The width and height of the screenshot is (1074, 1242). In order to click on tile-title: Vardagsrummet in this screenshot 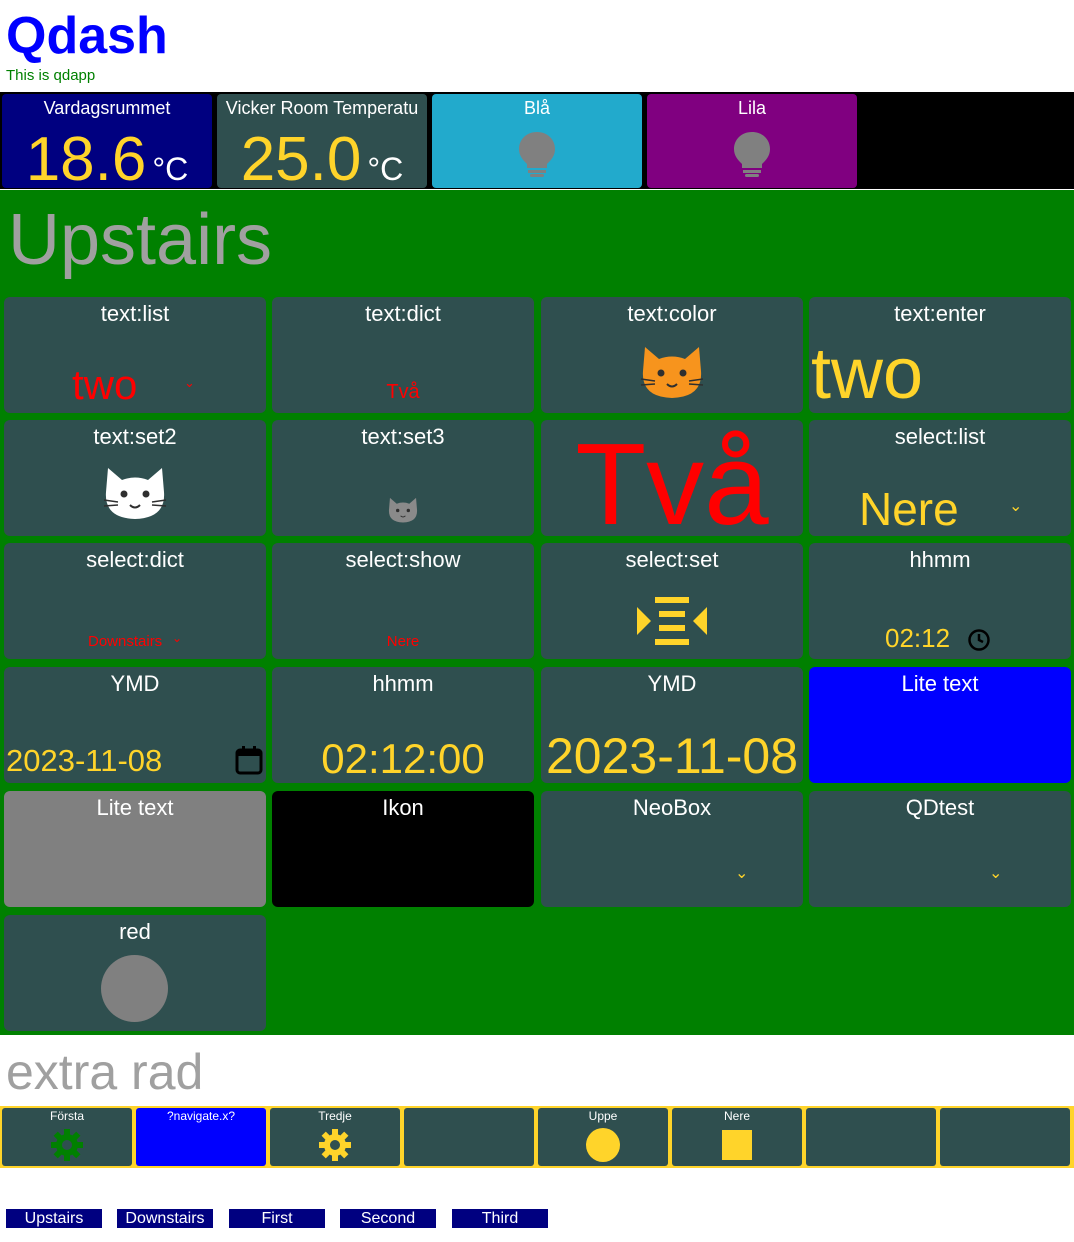, I will do `click(107, 108)`.